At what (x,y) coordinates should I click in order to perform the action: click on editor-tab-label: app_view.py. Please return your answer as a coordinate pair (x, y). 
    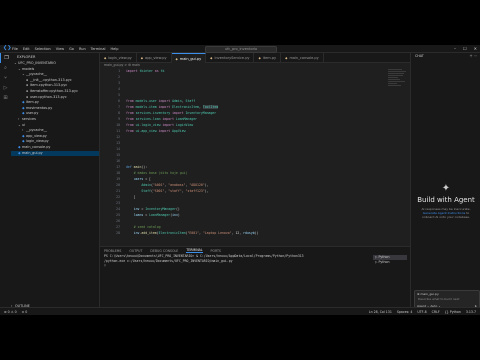
    Looking at the image, I should click on (156, 57).